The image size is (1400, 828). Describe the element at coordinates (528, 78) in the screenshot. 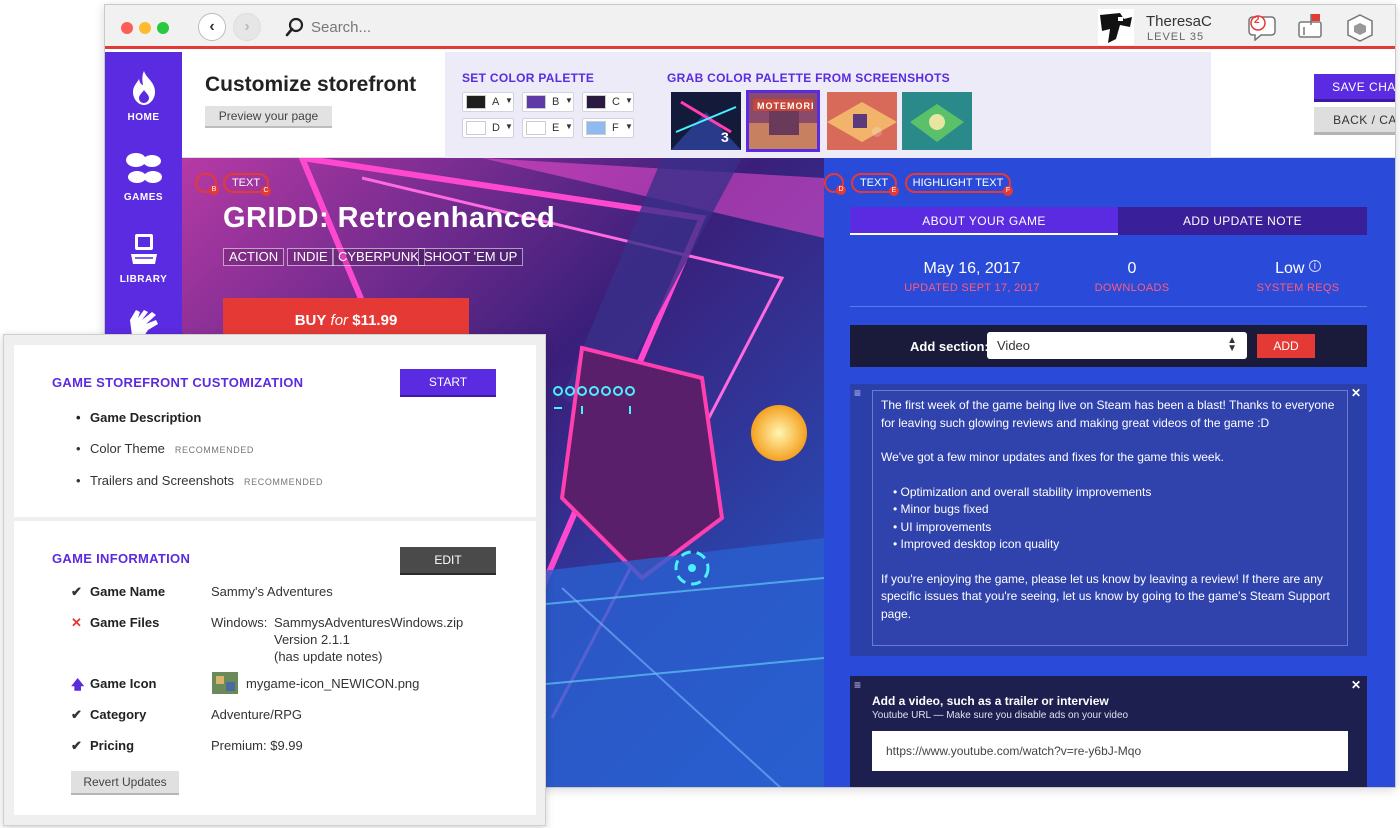

I see `set-palette-label: SET COLOR PALETTE` at that location.